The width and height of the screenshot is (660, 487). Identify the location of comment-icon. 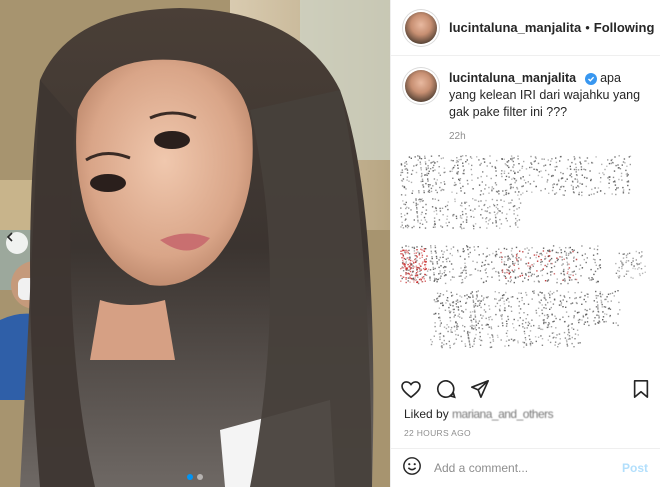
(446, 389).